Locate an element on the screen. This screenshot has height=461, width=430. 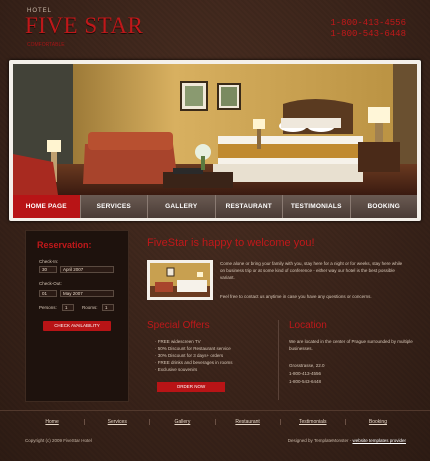
order-now-button: ORDER NOW is located at coordinates (191, 387).